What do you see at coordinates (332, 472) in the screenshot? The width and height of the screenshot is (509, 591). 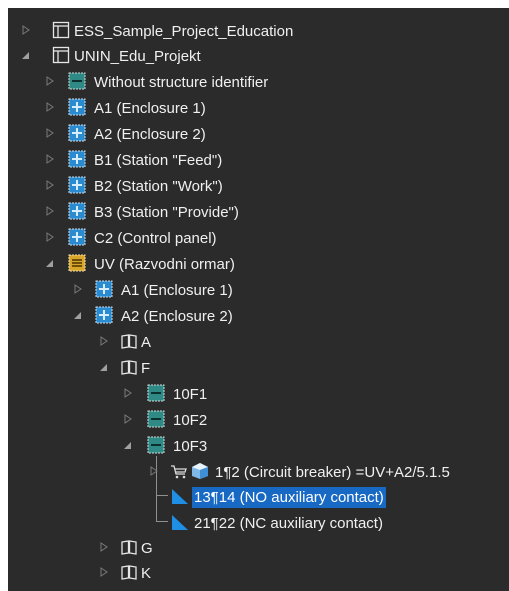 I see `tree-item-label: 1¶2 (Circuit breaker) =UV+A2/5.1.5` at bounding box center [332, 472].